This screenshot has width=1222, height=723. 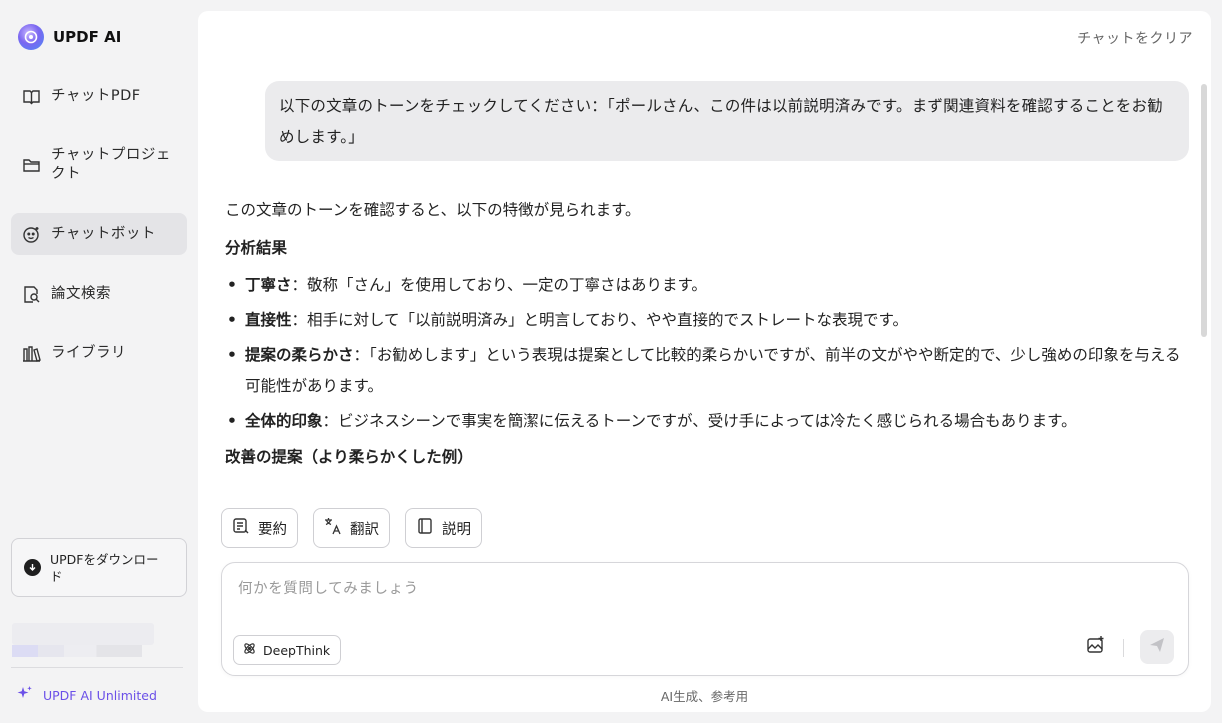 I want to click on sidebar-item-paper-search: 論文検索, so click(x=99, y=294).